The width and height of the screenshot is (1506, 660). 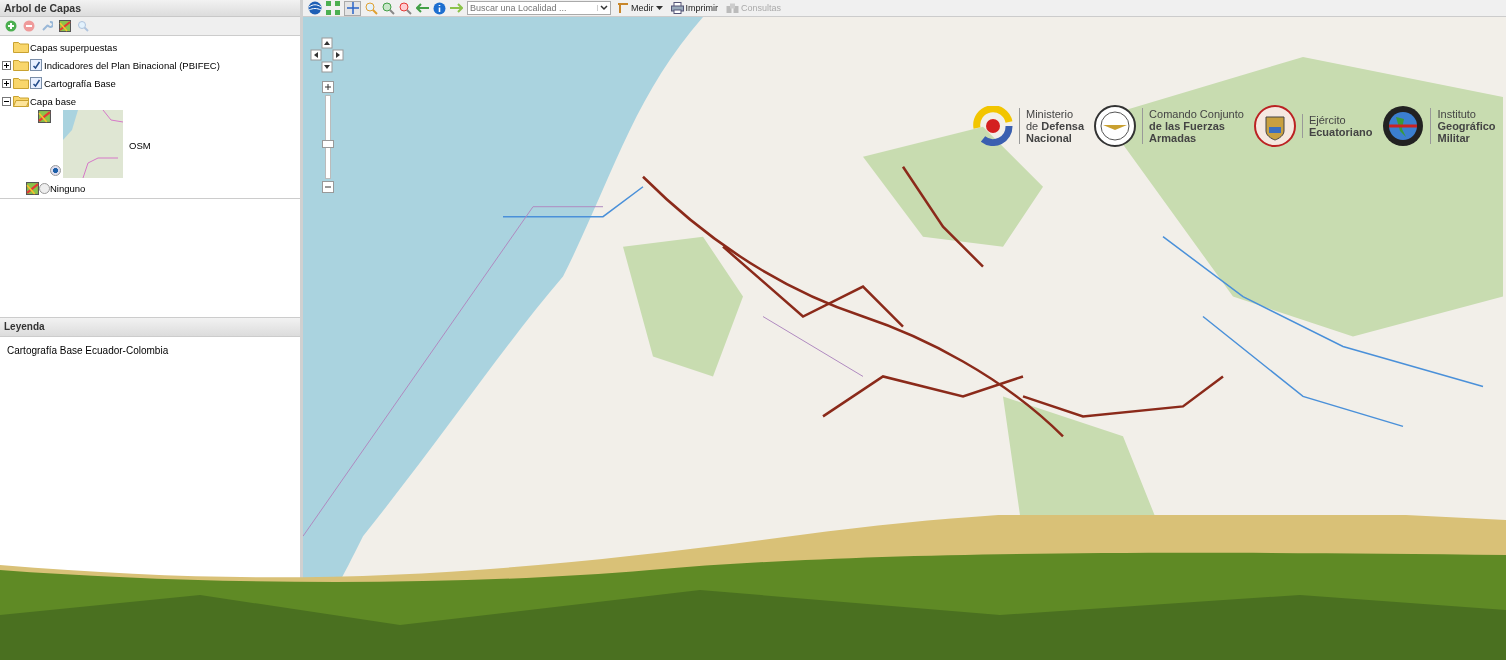 I want to click on layer-label: Ninguno, so click(x=68, y=188).